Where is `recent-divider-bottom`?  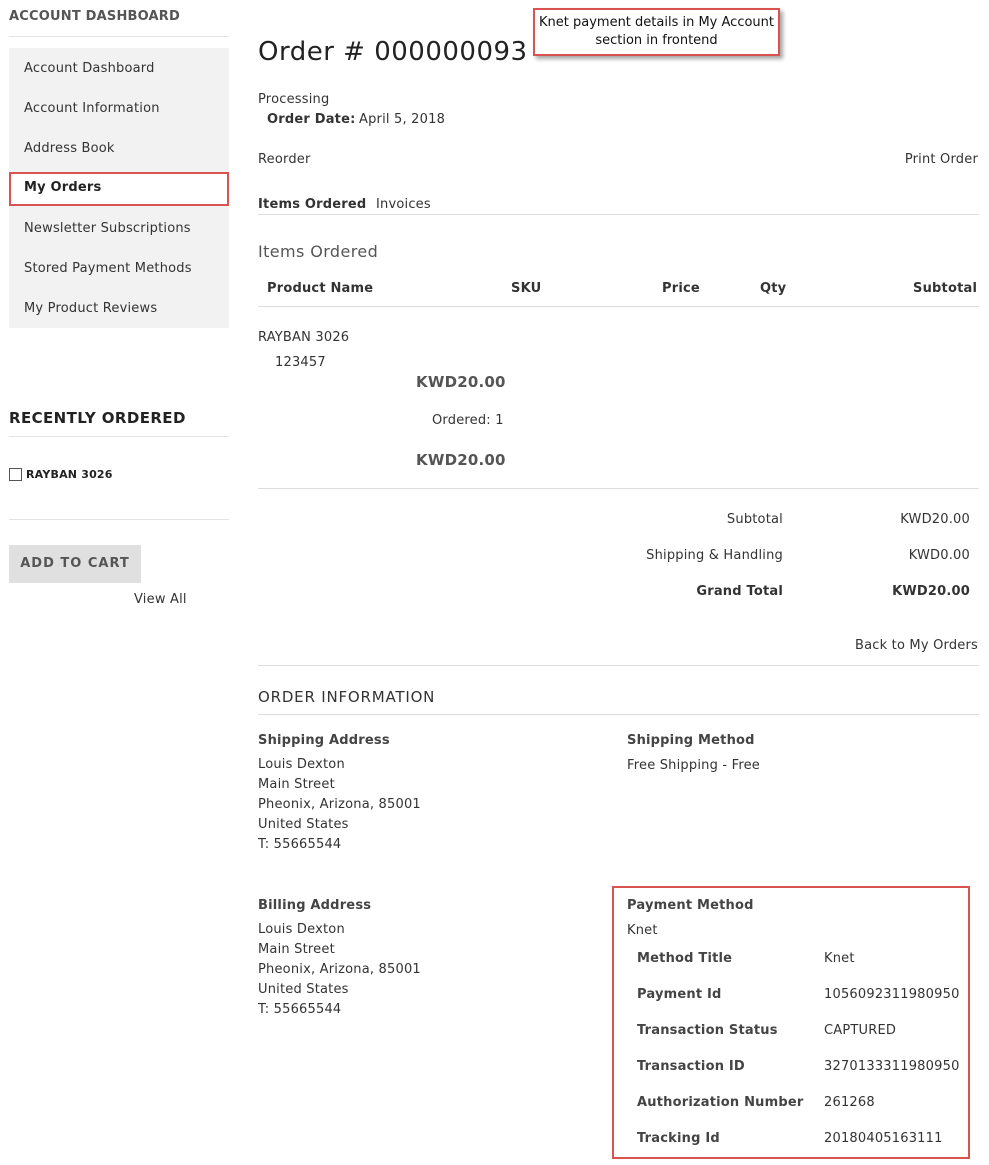
recent-divider-bottom is located at coordinates (119, 519).